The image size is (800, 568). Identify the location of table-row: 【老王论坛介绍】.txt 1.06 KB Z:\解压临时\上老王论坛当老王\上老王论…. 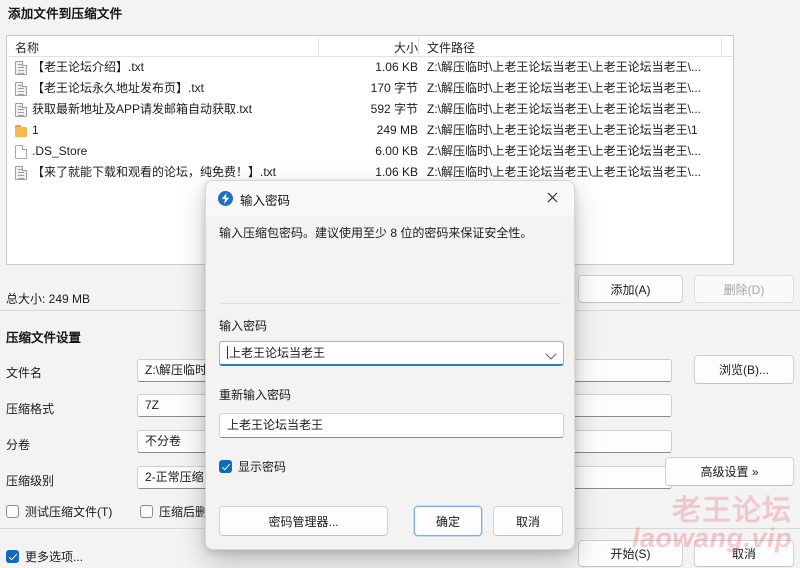
(370, 67).